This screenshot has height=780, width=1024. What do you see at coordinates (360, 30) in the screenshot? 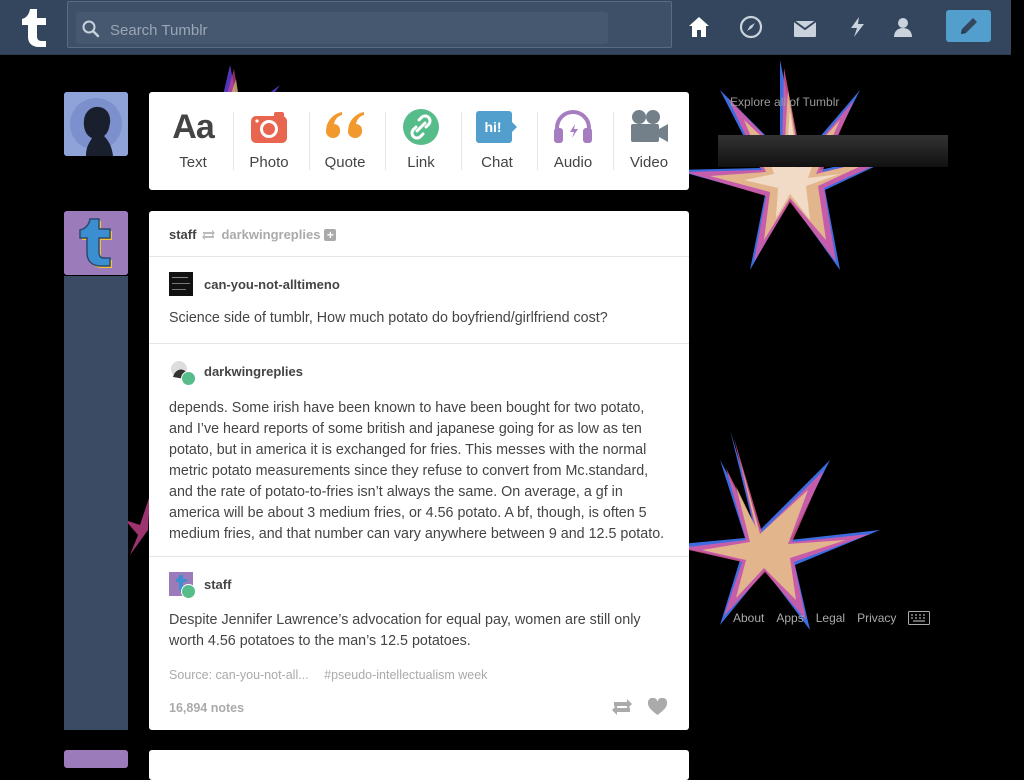
I see `search-input` at bounding box center [360, 30].